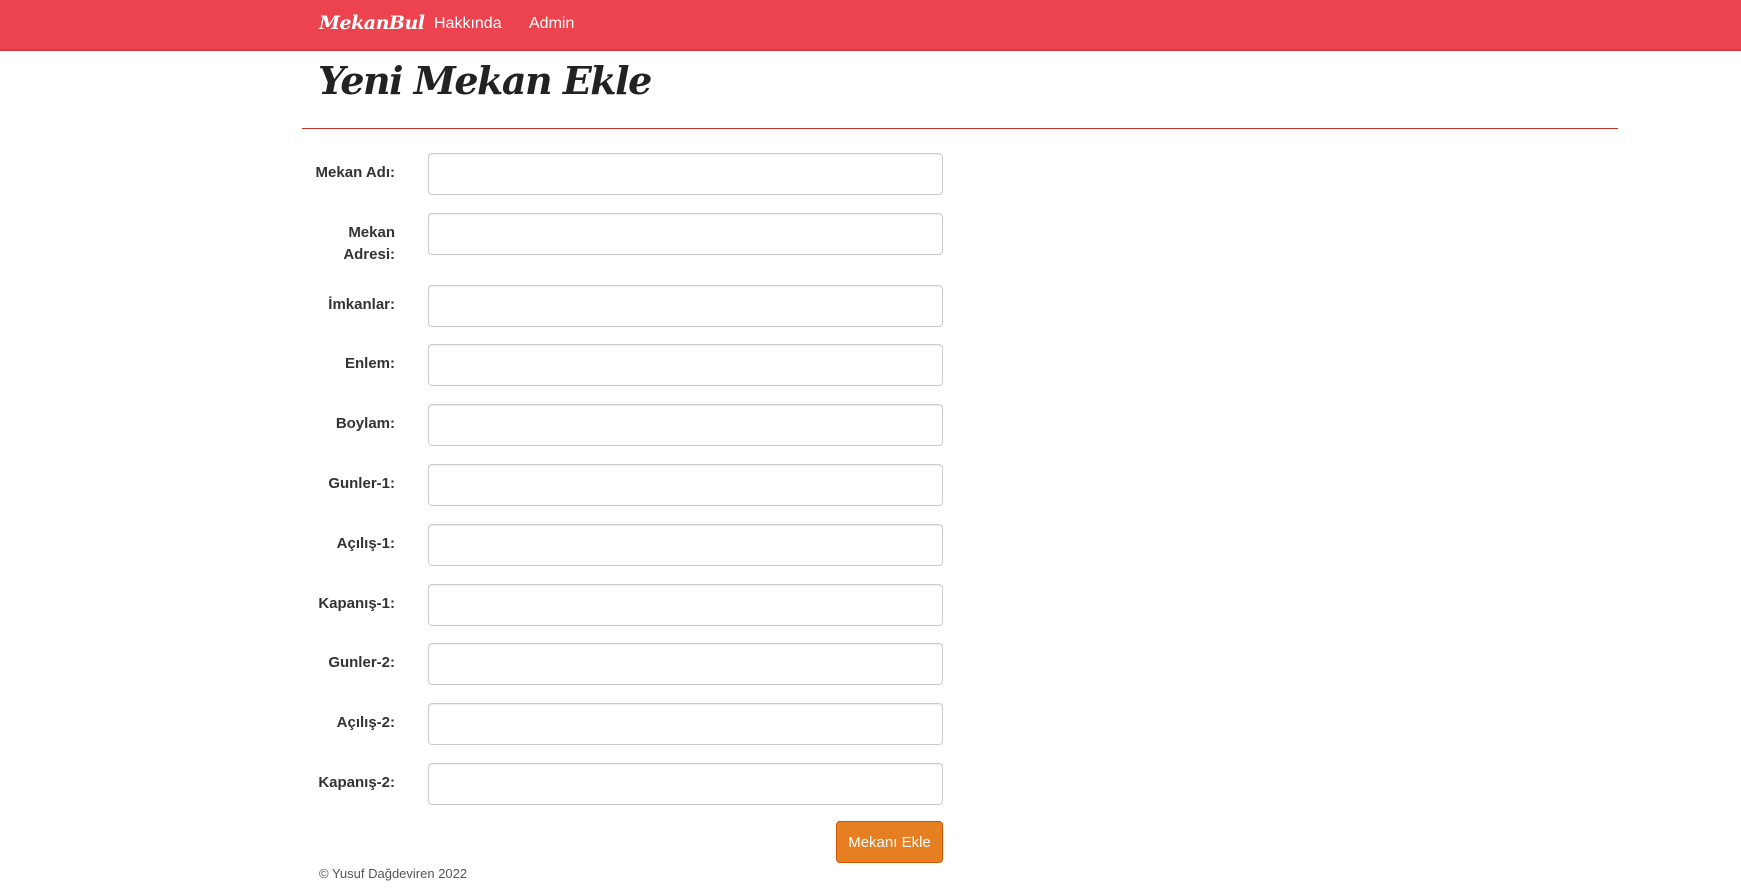  I want to click on title-divider, so click(960, 128).